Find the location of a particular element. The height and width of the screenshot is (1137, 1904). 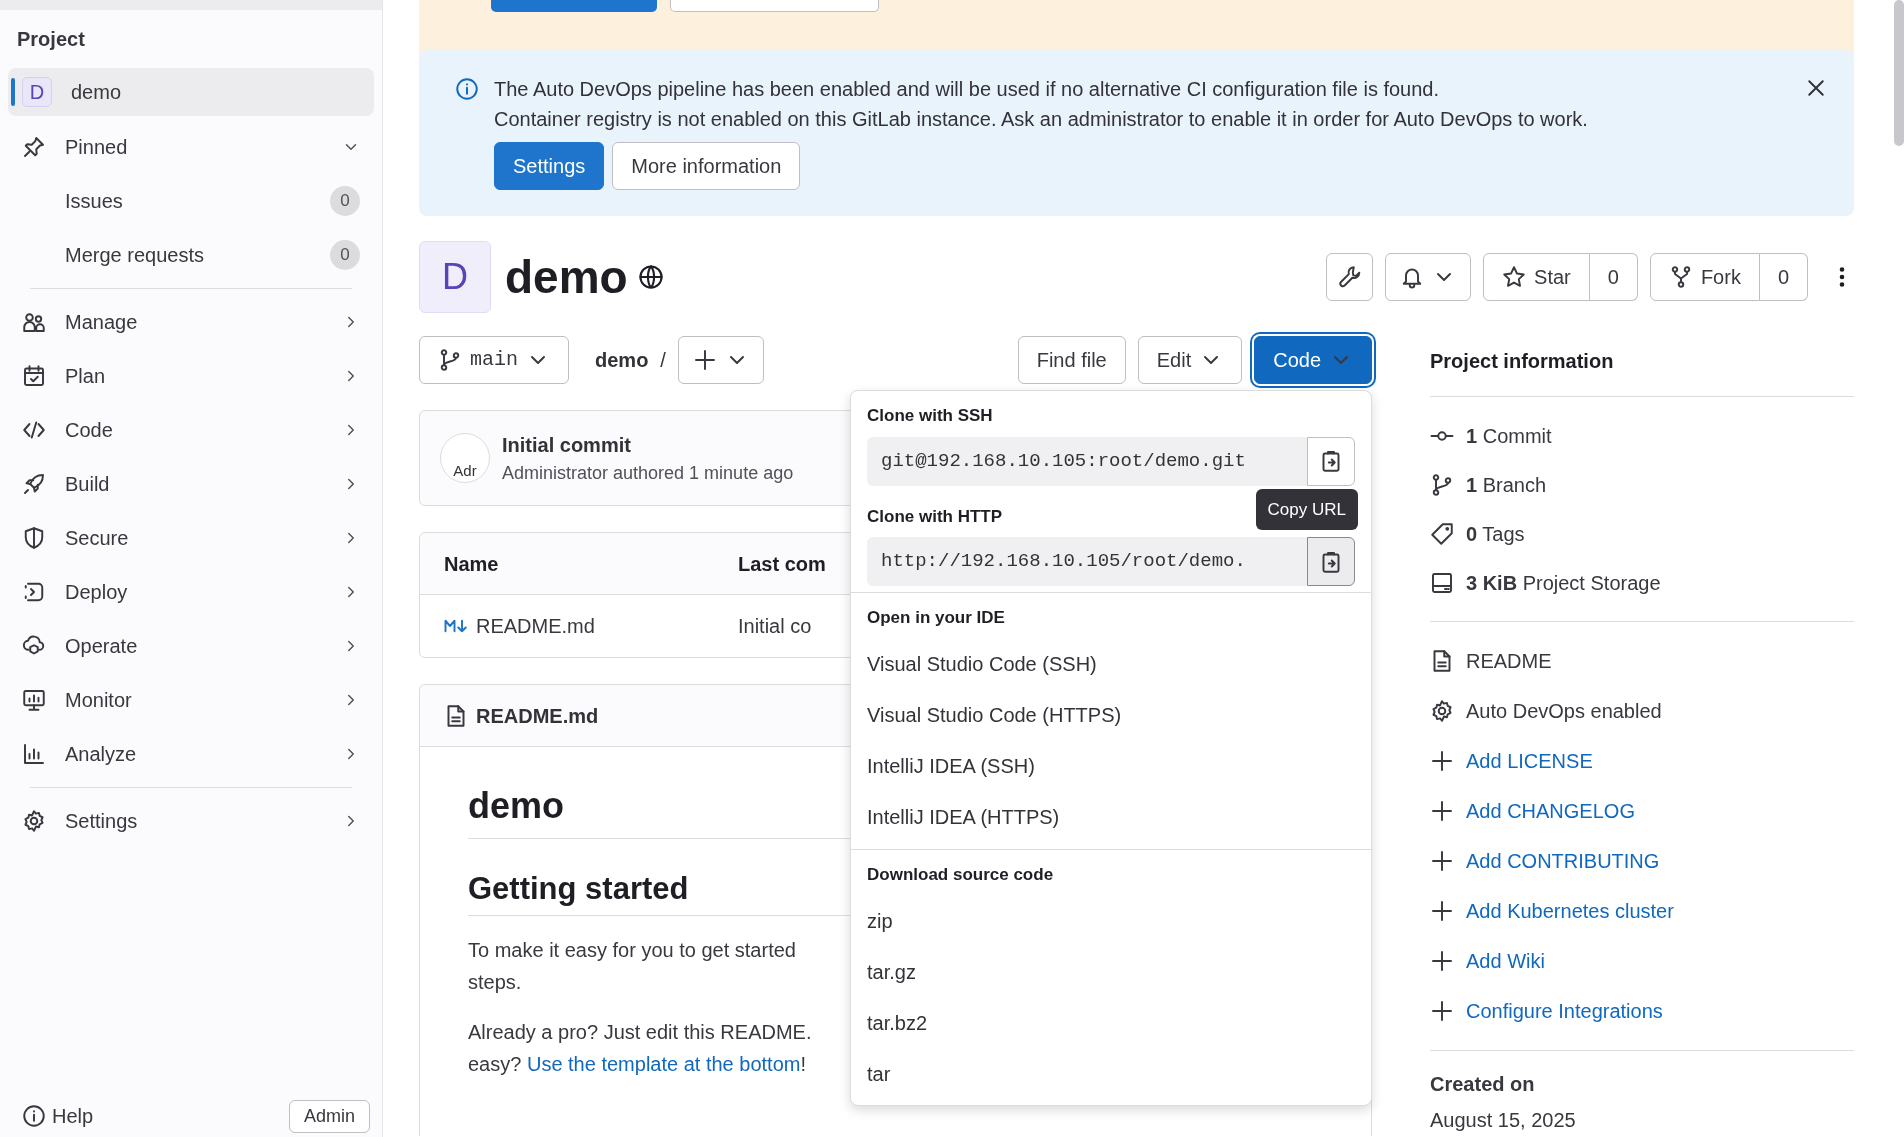

menu-item: Visual Studio Code (SSH) is located at coordinates (1111, 664).